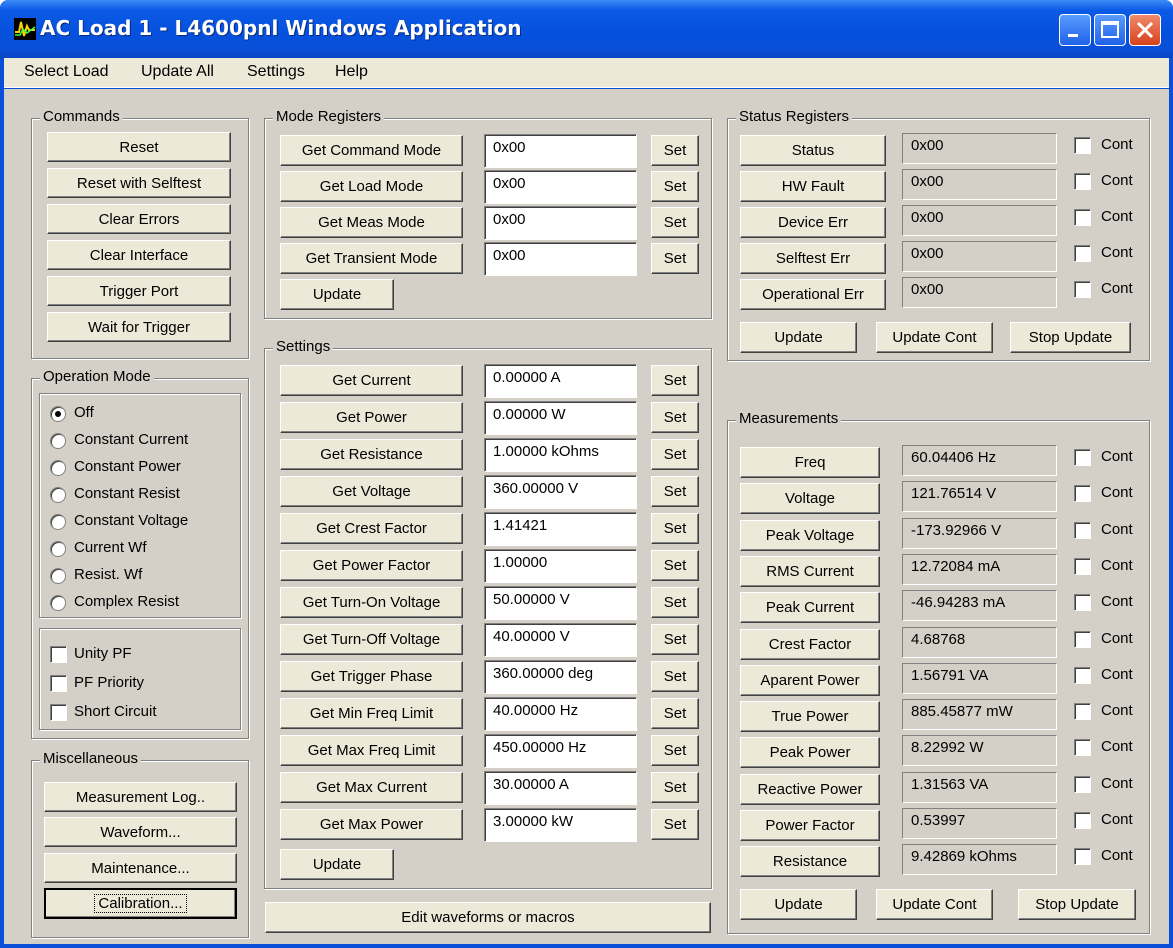 This screenshot has width=1173, height=948. I want to click on set-current-button: Set, so click(675, 380).